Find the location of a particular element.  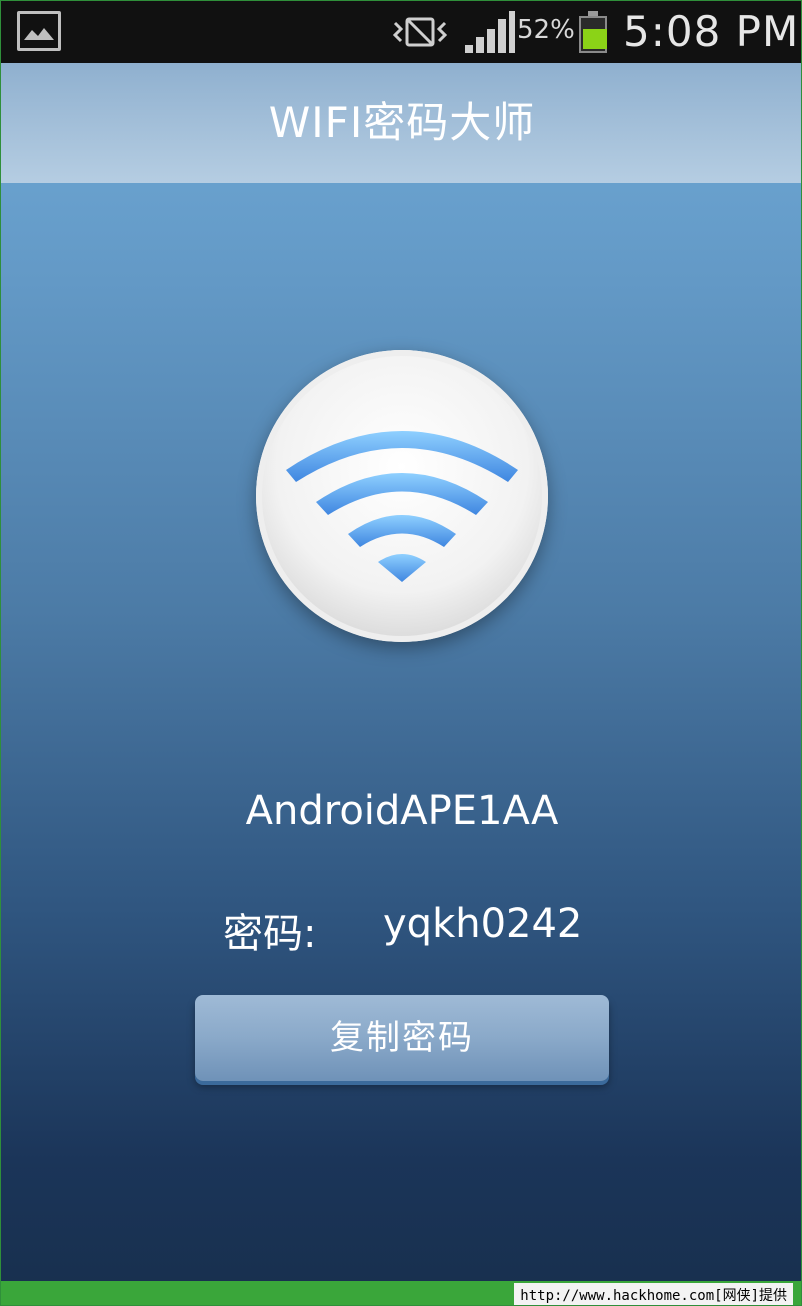

password-value: yqkh0242 is located at coordinates (483, 924).